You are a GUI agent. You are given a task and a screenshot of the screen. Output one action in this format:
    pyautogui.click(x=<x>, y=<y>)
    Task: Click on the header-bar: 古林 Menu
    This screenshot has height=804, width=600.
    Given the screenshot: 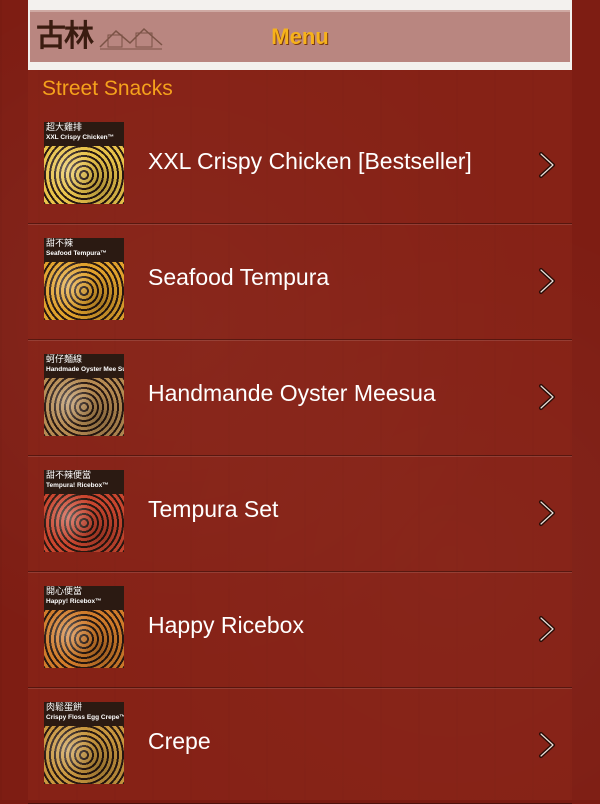 What is the action you would take?
    pyautogui.click(x=300, y=36)
    